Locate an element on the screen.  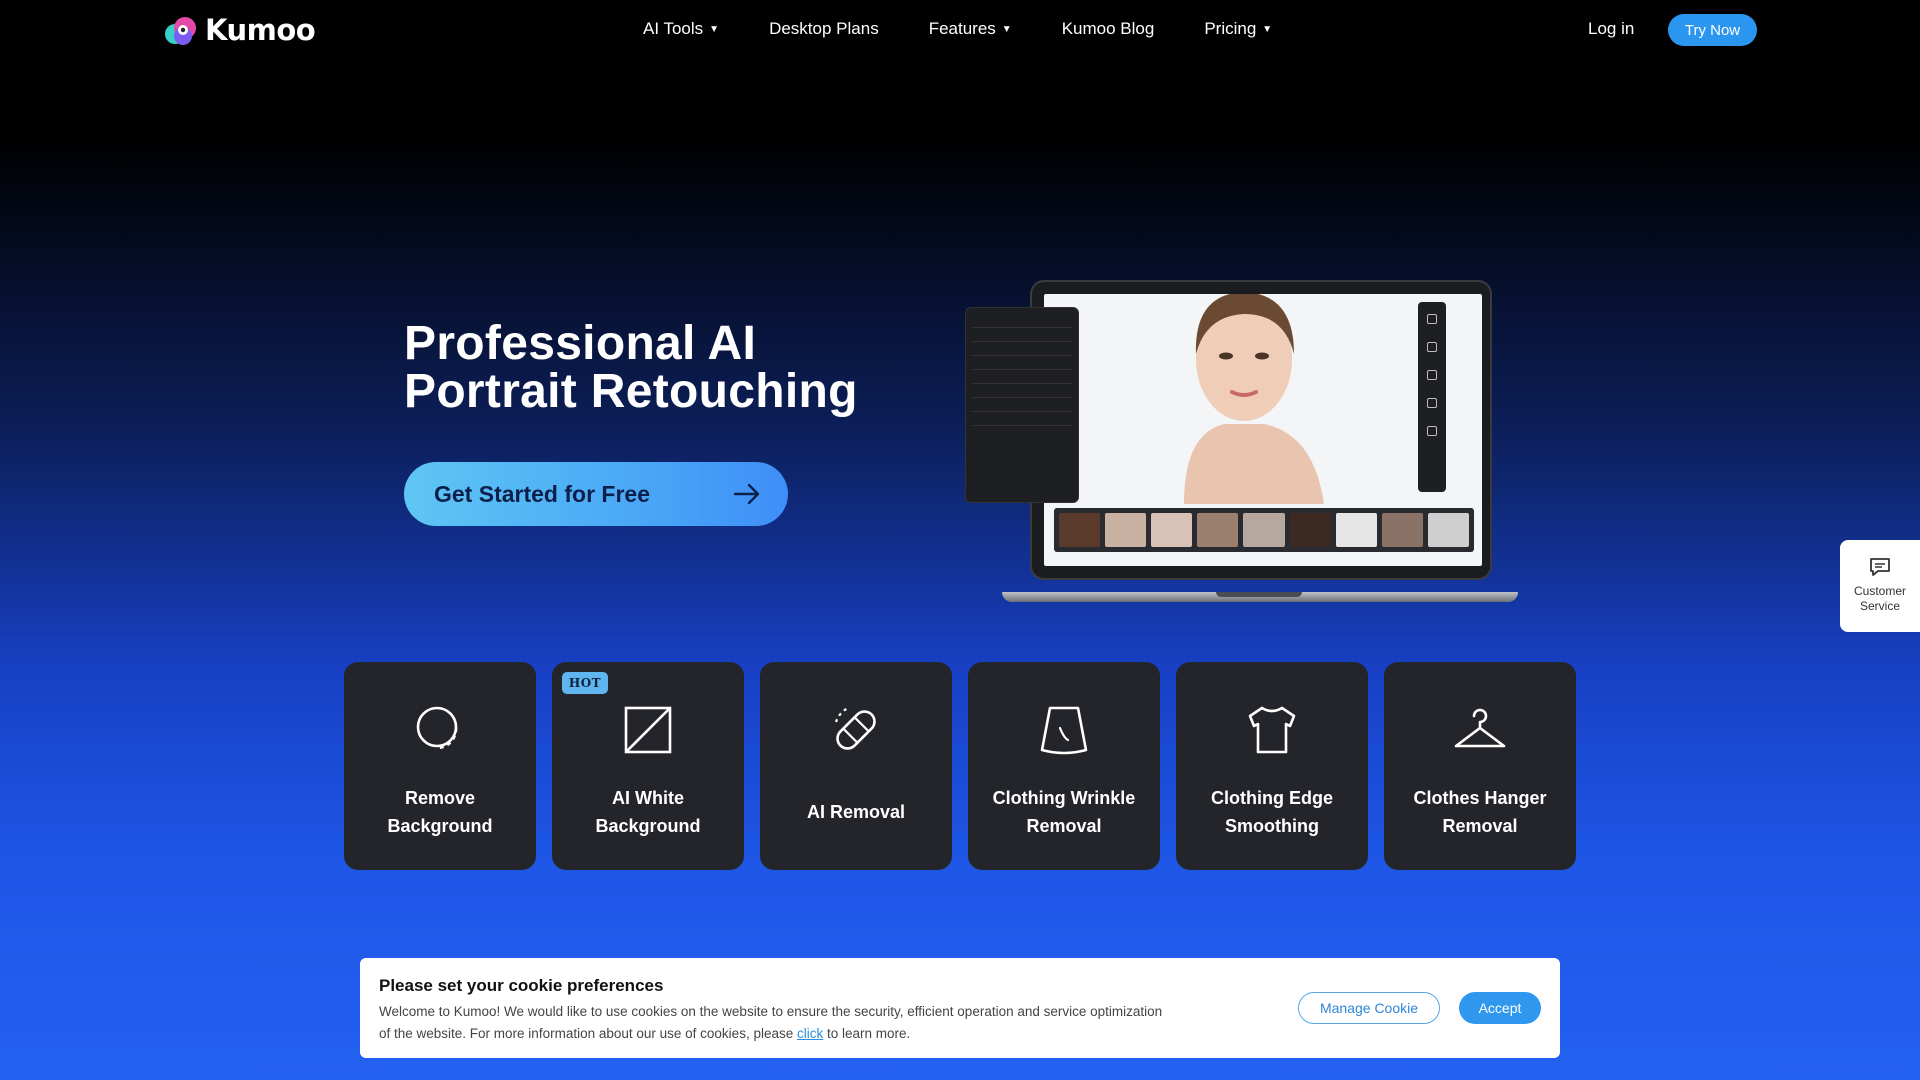
chat-icon is located at coordinates (1880, 567).